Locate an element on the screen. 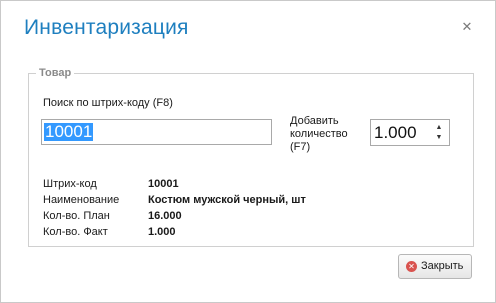  close-icon: ✕ is located at coordinates (467, 27).